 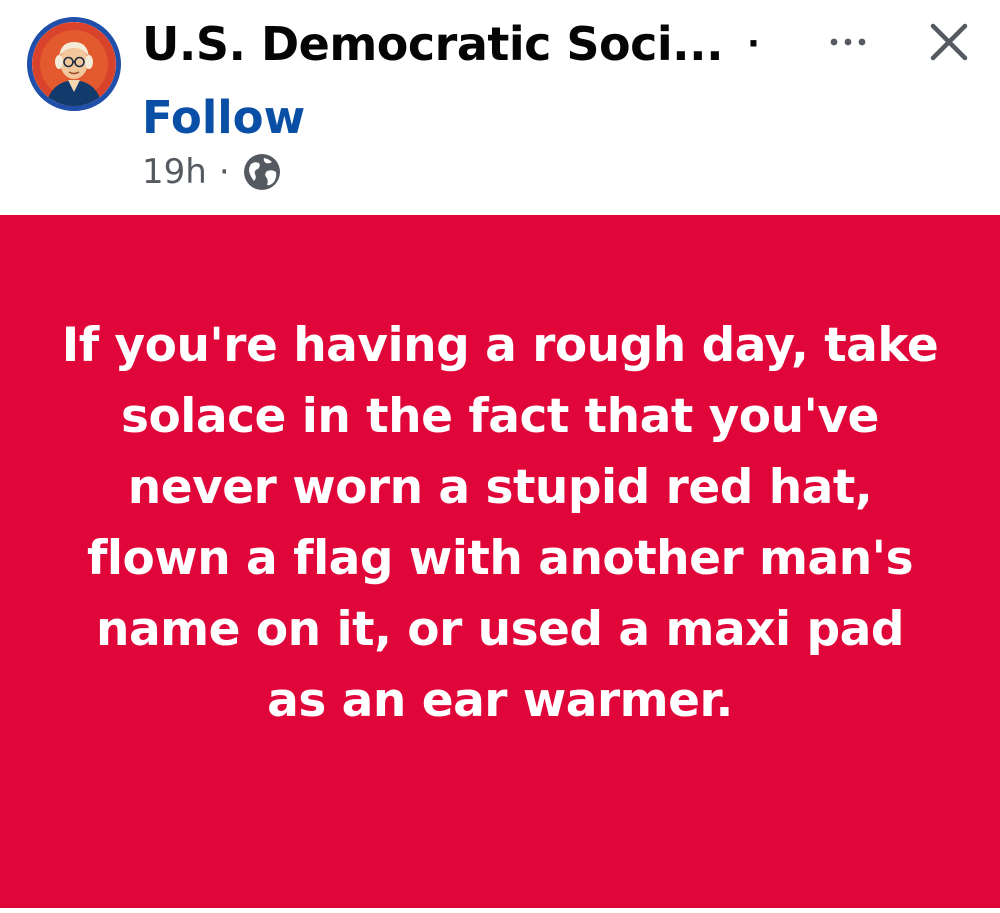 What do you see at coordinates (223, 118) in the screenshot?
I see `follow-button: Follow` at bounding box center [223, 118].